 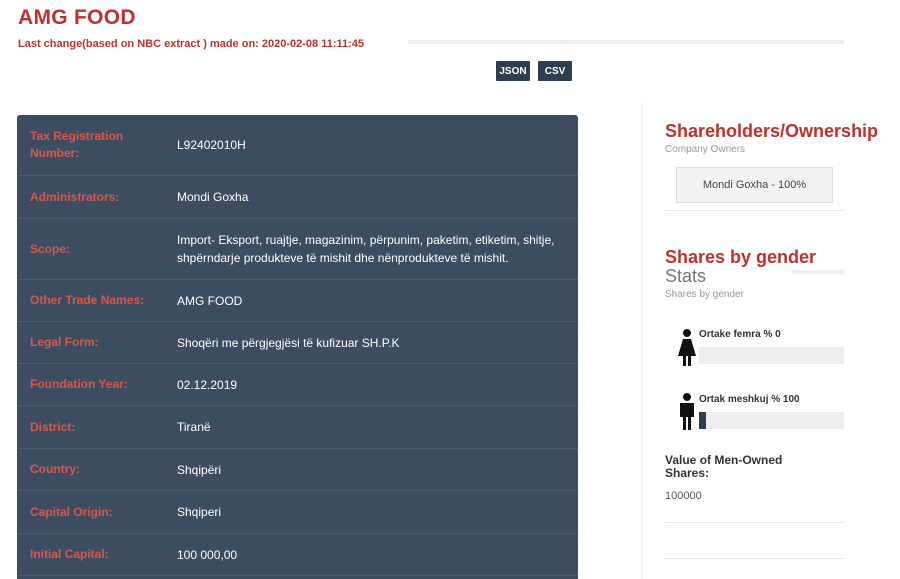 I want to click on detail-label: Capital Origin:, so click(x=71, y=511).